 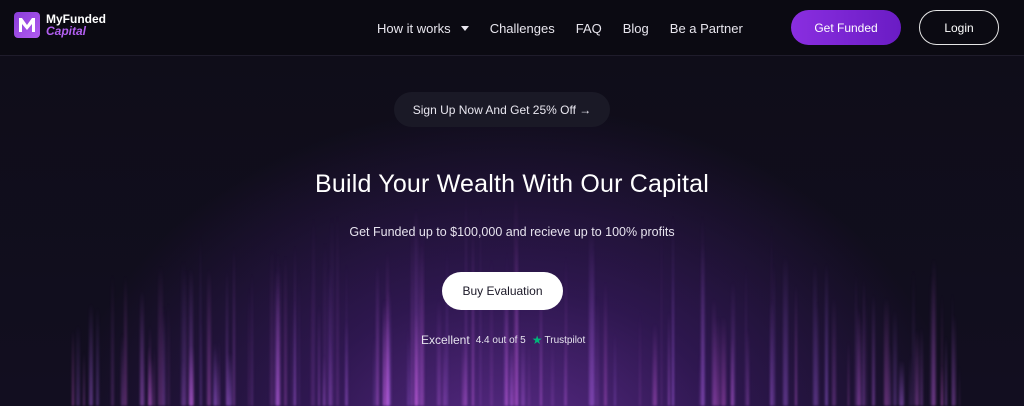 I want to click on logo-text: MyFunded Capital, so click(x=76, y=25).